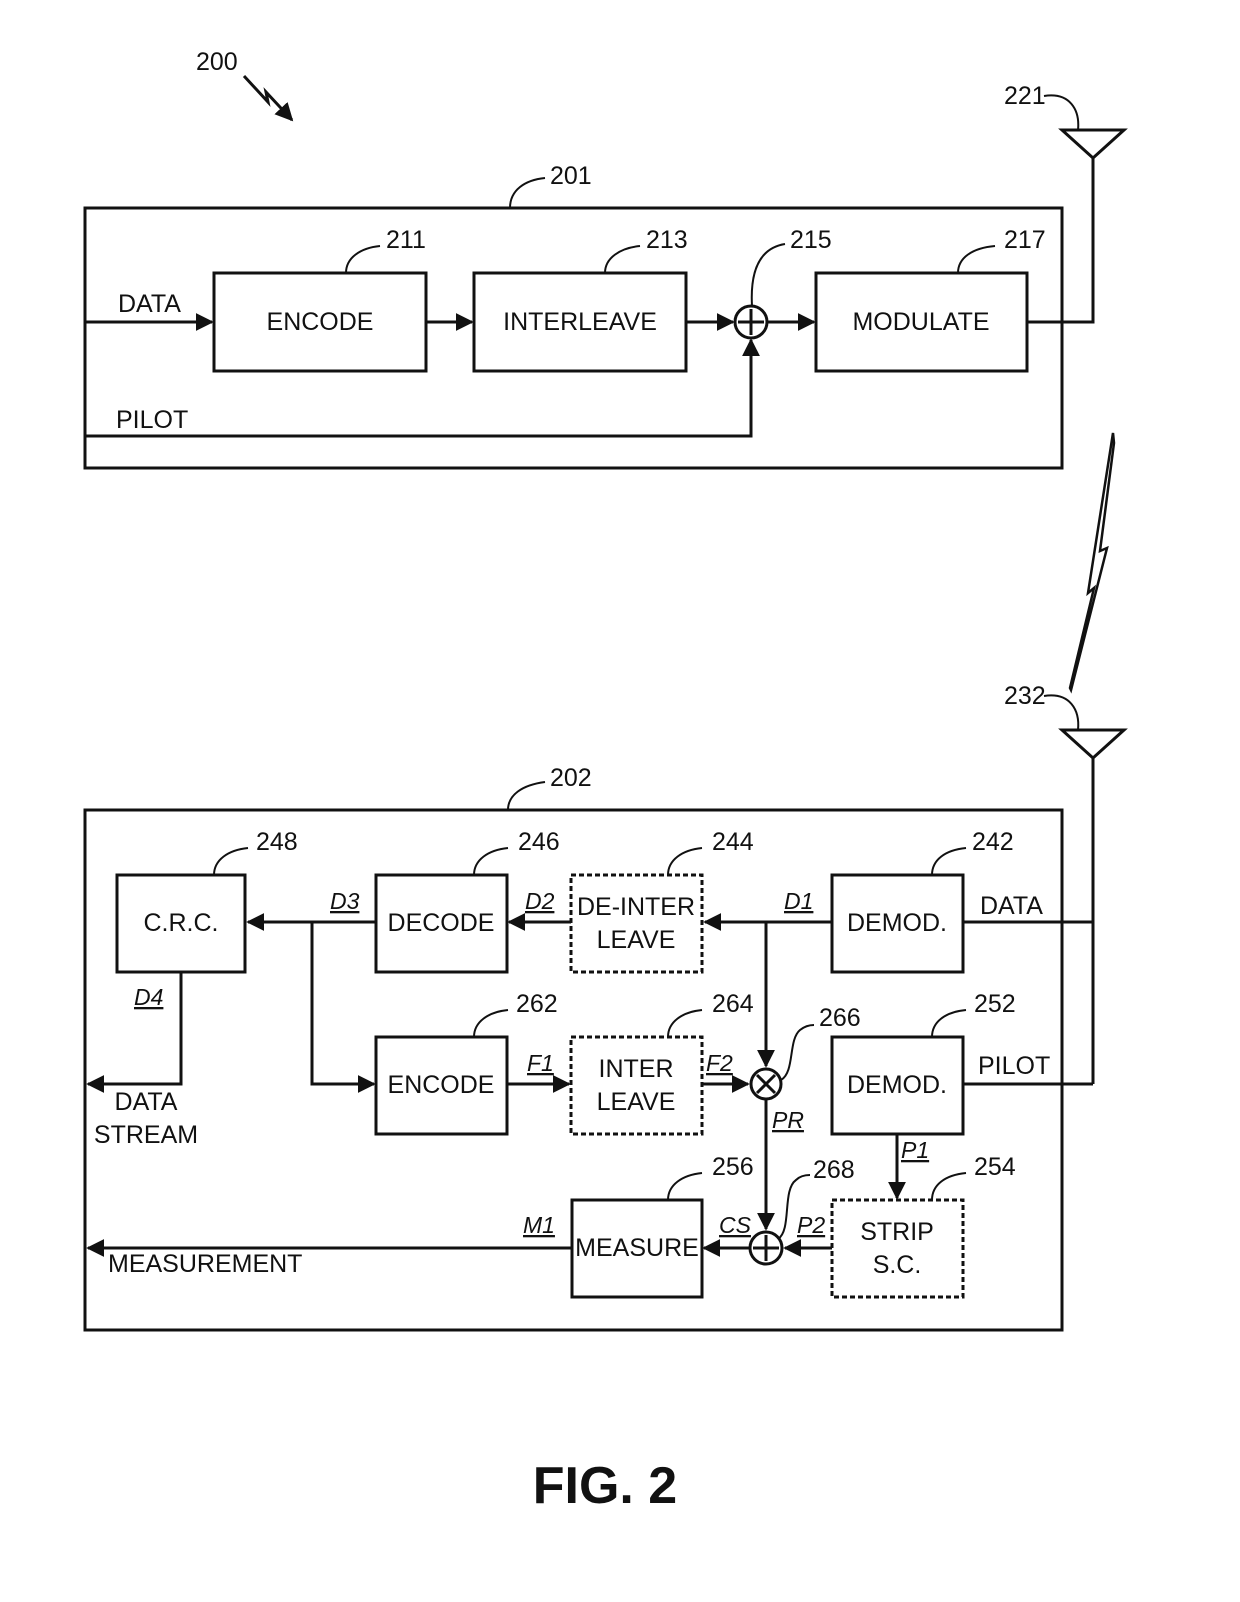 The width and height of the screenshot is (1240, 1602). I want to click on wireless-link-lightning-icon, so click(1092, 563).